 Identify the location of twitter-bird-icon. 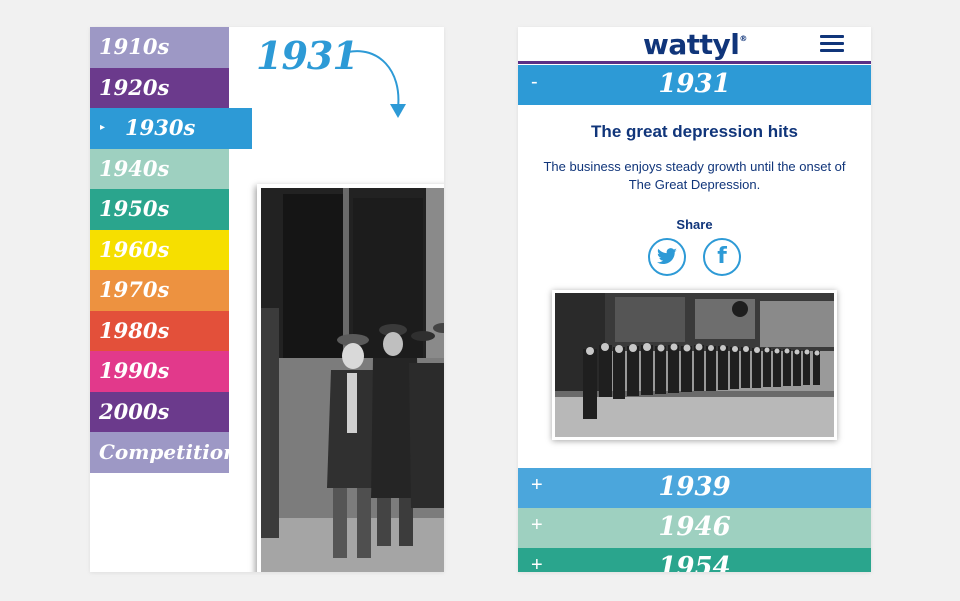
(667, 256).